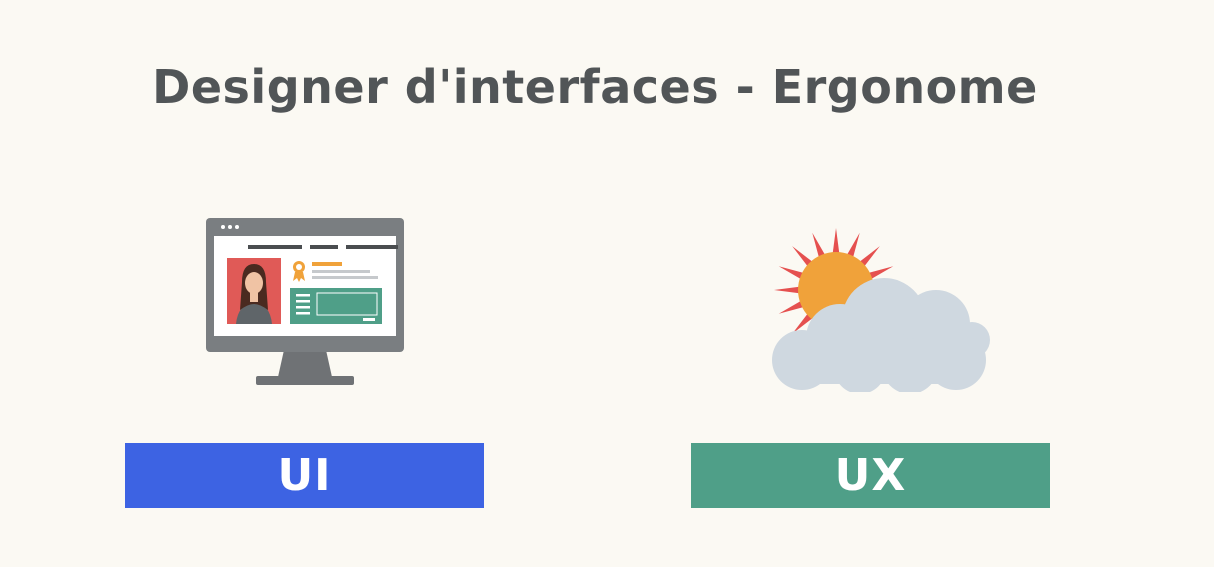 The height and width of the screenshot is (567, 1214). I want to click on page-title: Designer d'interfaces - Ergonome, so click(595, 87).